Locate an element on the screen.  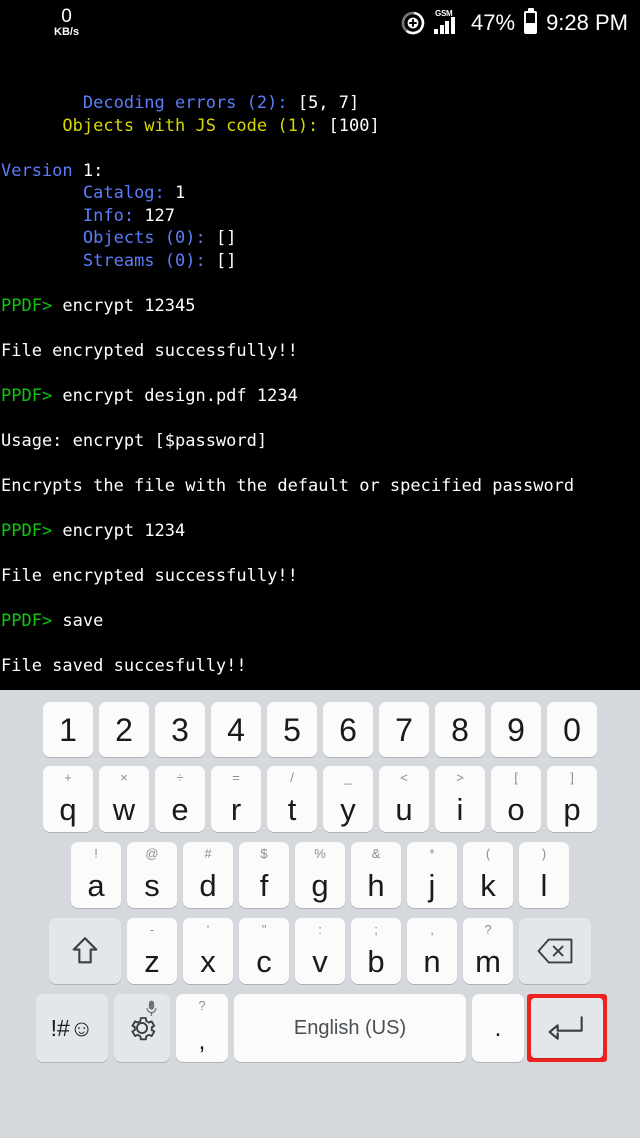
key-label: v is located at coordinates (320, 961).